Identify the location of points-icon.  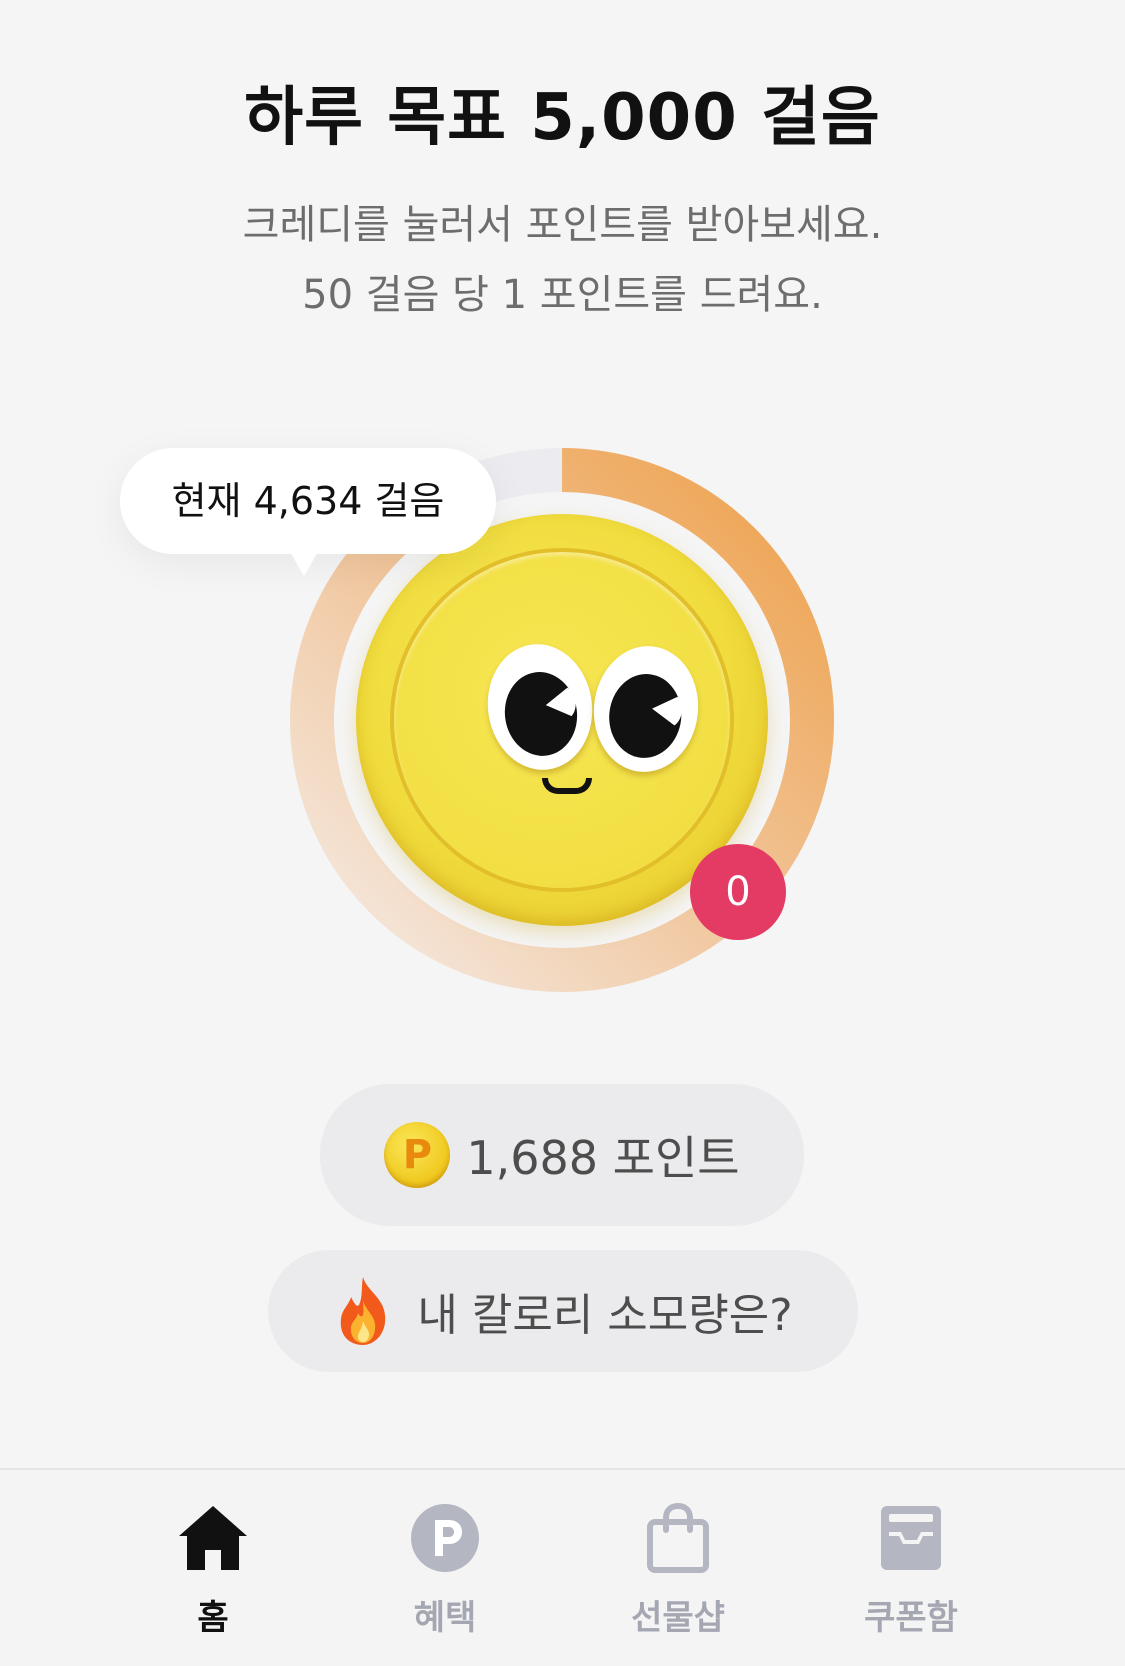
(445, 1538).